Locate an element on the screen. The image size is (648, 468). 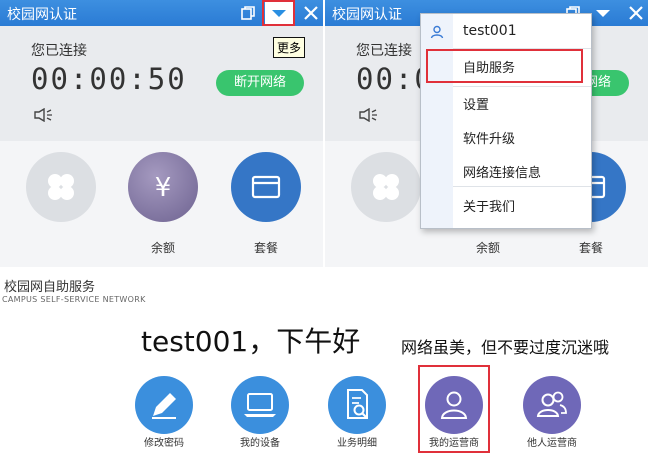
service-my-devices is located at coordinates (260, 405).